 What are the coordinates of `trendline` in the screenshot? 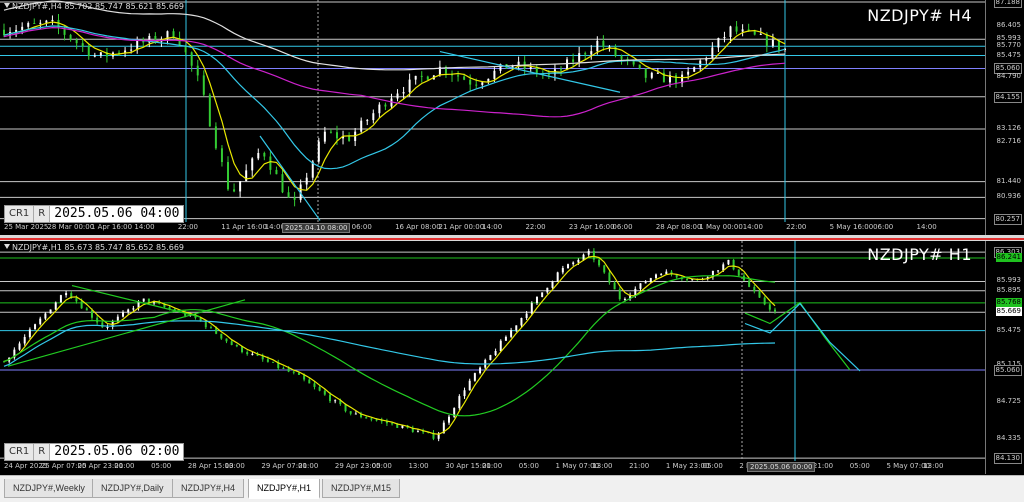 It's located at (126, 333).